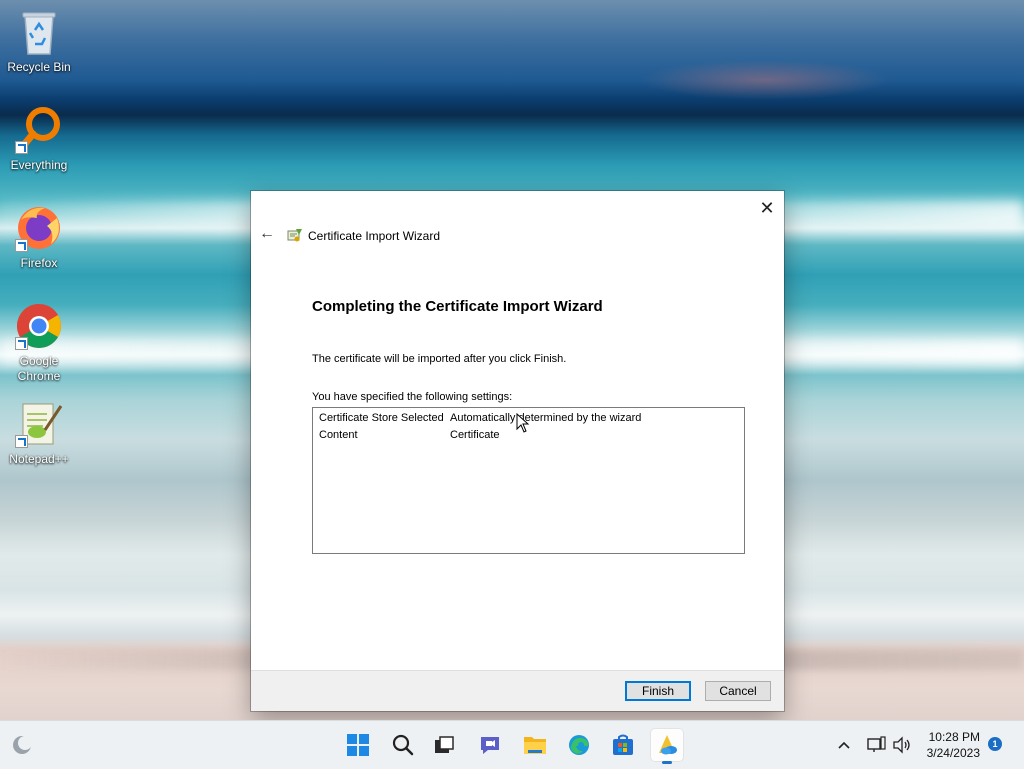  I want to click on clock-time: 10:28 PM, so click(954, 737).